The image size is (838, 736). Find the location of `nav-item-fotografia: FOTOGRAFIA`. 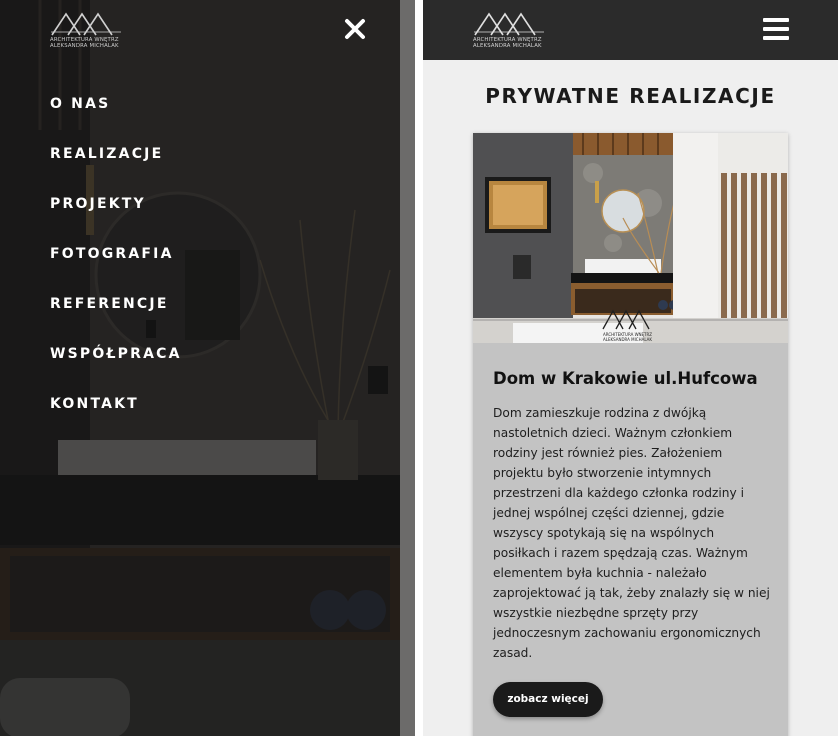

nav-item-fotografia: FOTOGRAFIA is located at coordinates (116, 266).